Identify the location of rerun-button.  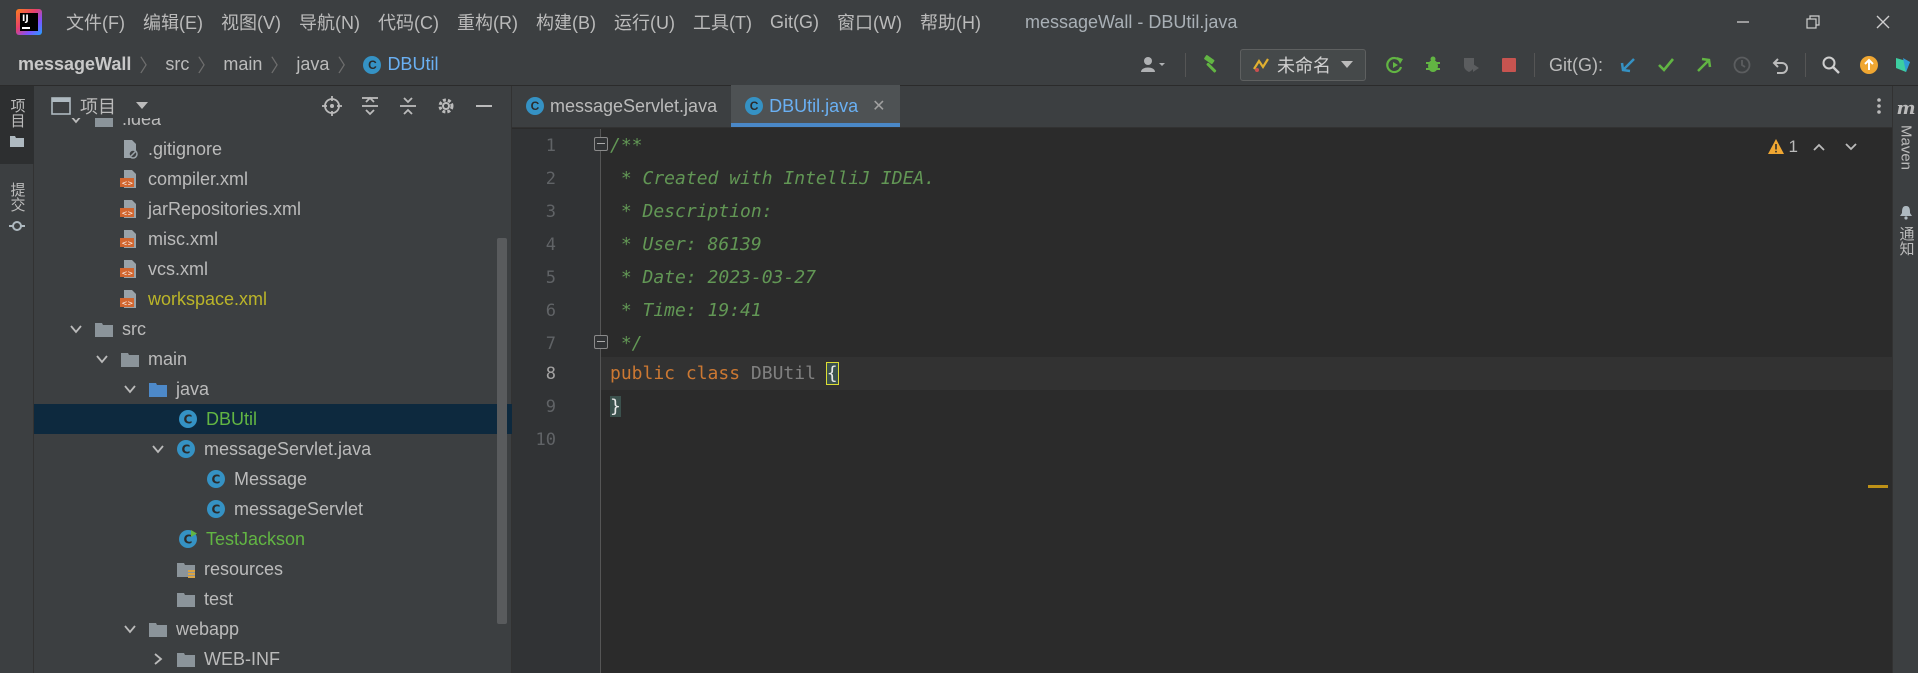
(1395, 65).